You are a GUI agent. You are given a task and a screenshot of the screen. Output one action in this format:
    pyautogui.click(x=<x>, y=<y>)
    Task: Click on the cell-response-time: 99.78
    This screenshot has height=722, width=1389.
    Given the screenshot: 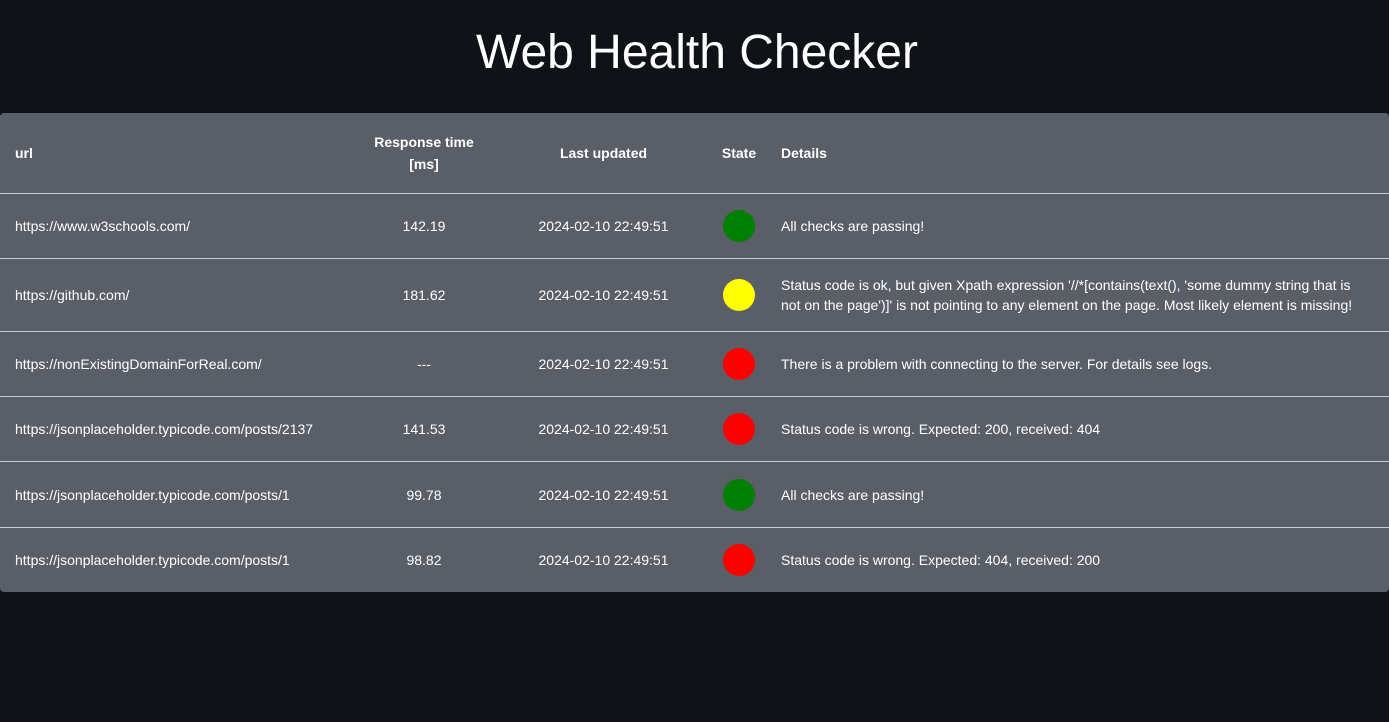 What is the action you would take?
    pyautogui.click(x=424, y=494)
    